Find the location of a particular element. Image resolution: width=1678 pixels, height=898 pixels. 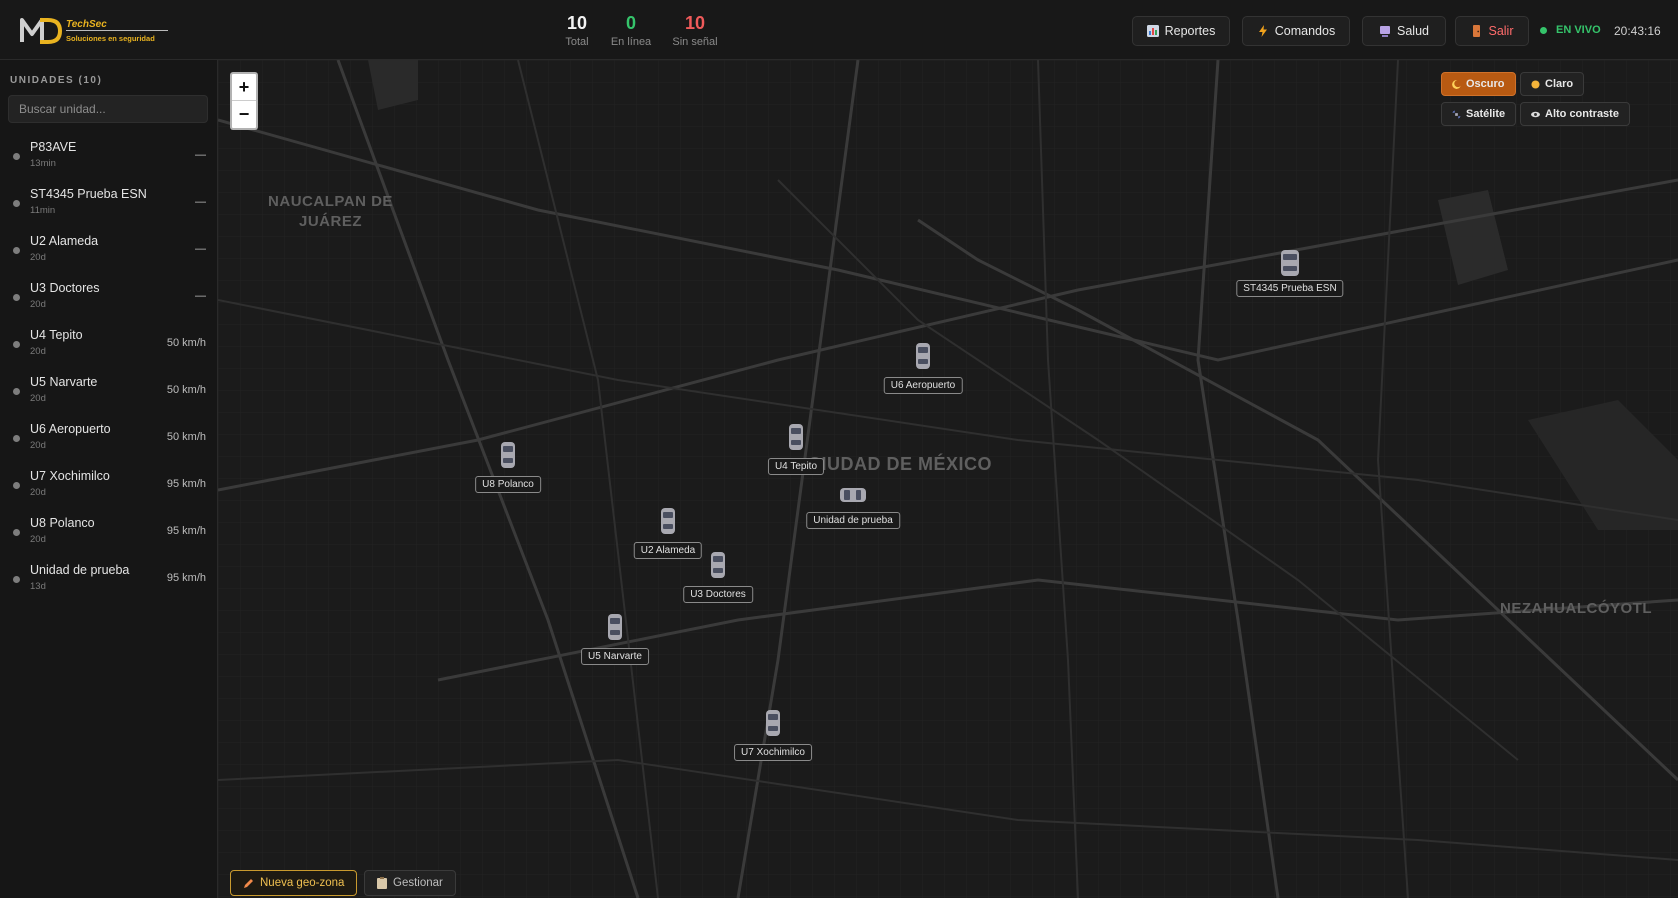

reportes-label: Reportes is located at coordinates (1190, 31).